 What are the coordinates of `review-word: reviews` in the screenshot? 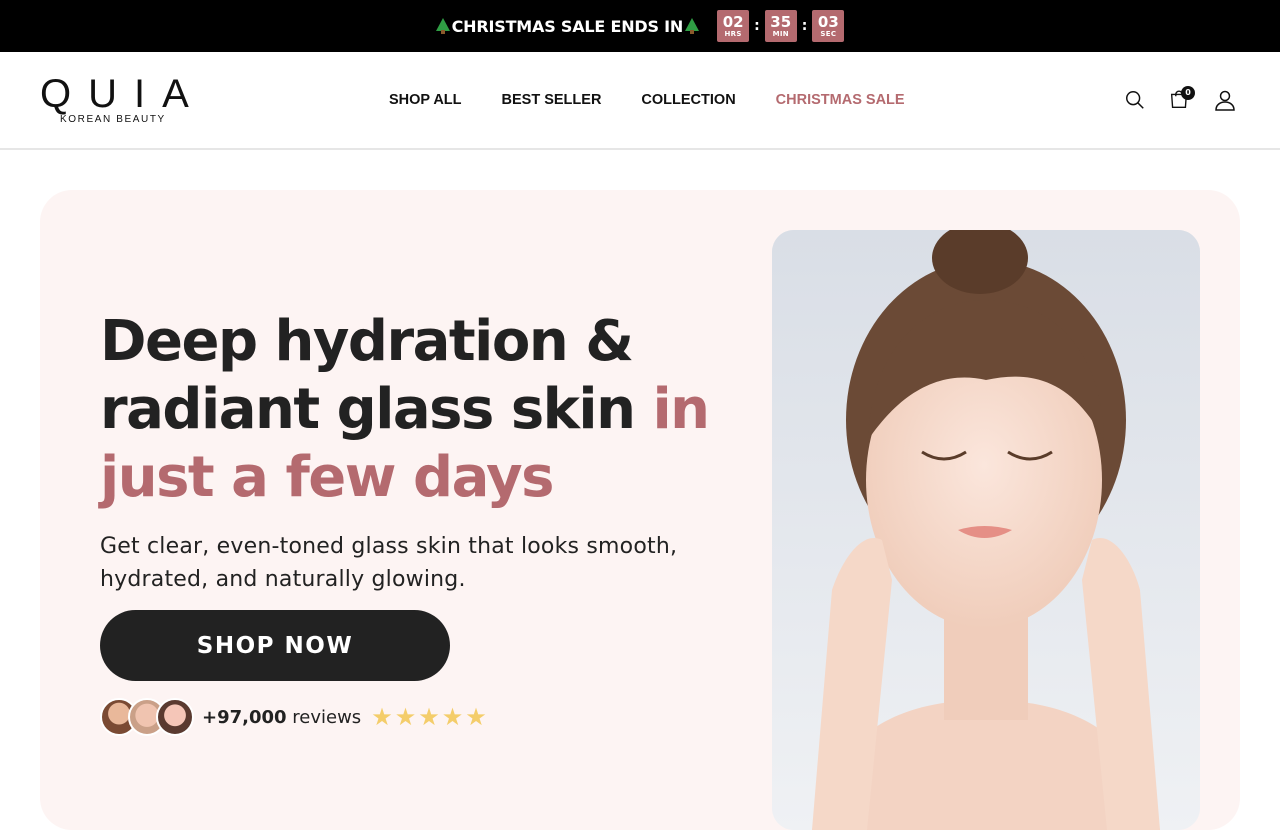 It's located at (327, 717).